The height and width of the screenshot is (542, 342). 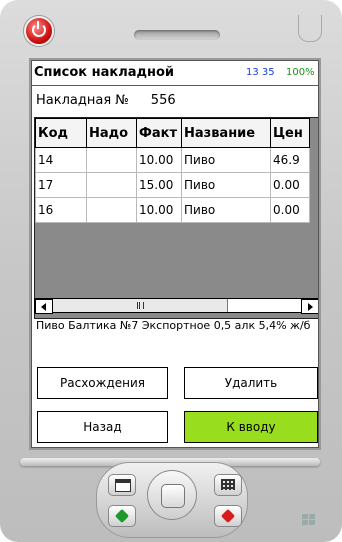 I want to click on end-call-button, so click(x=228, y=516).